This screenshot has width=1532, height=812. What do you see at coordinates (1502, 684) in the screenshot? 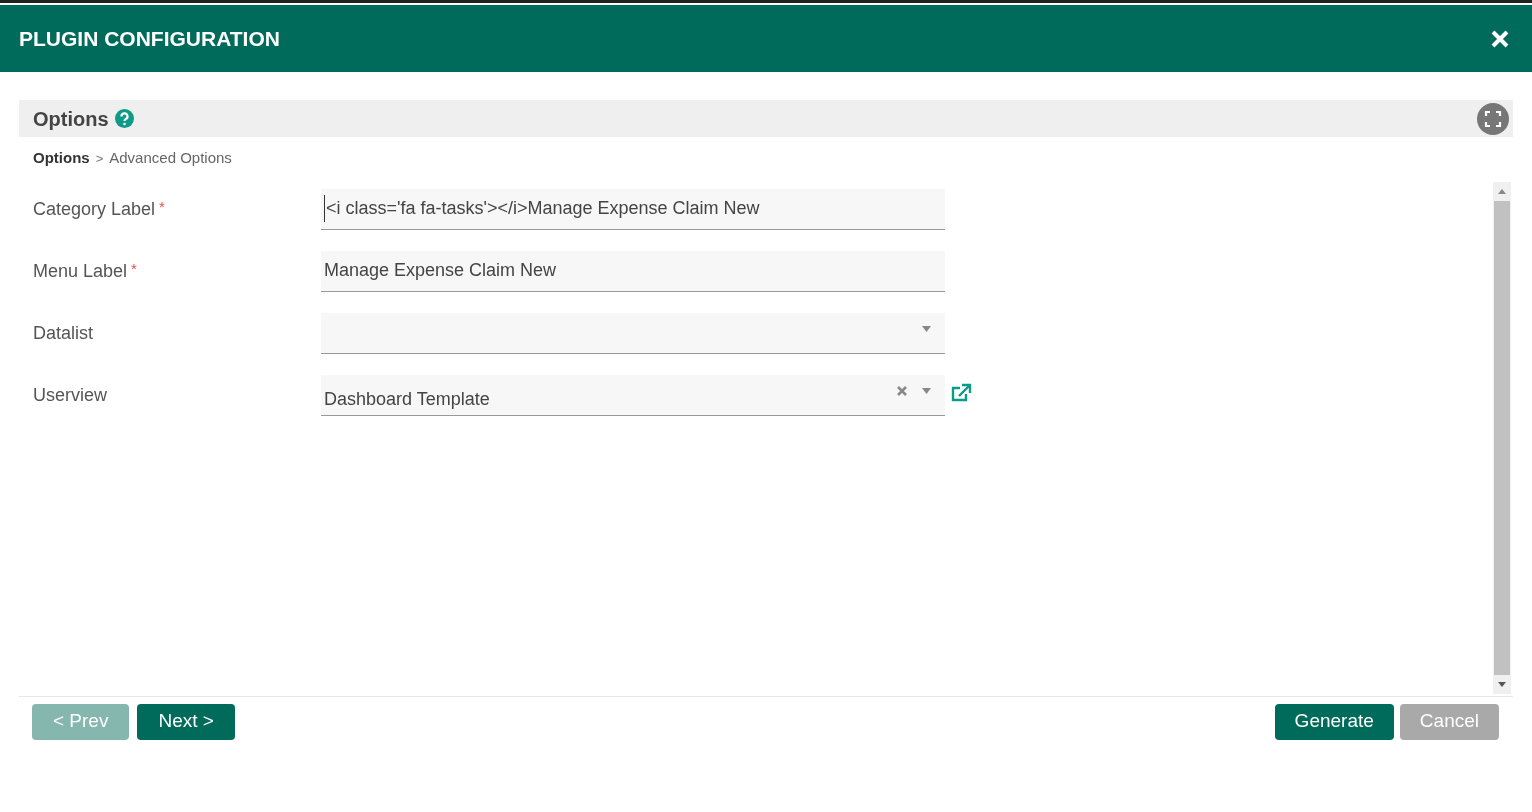
I see `scroll-down-icon` at bounding box center [1502, 684].